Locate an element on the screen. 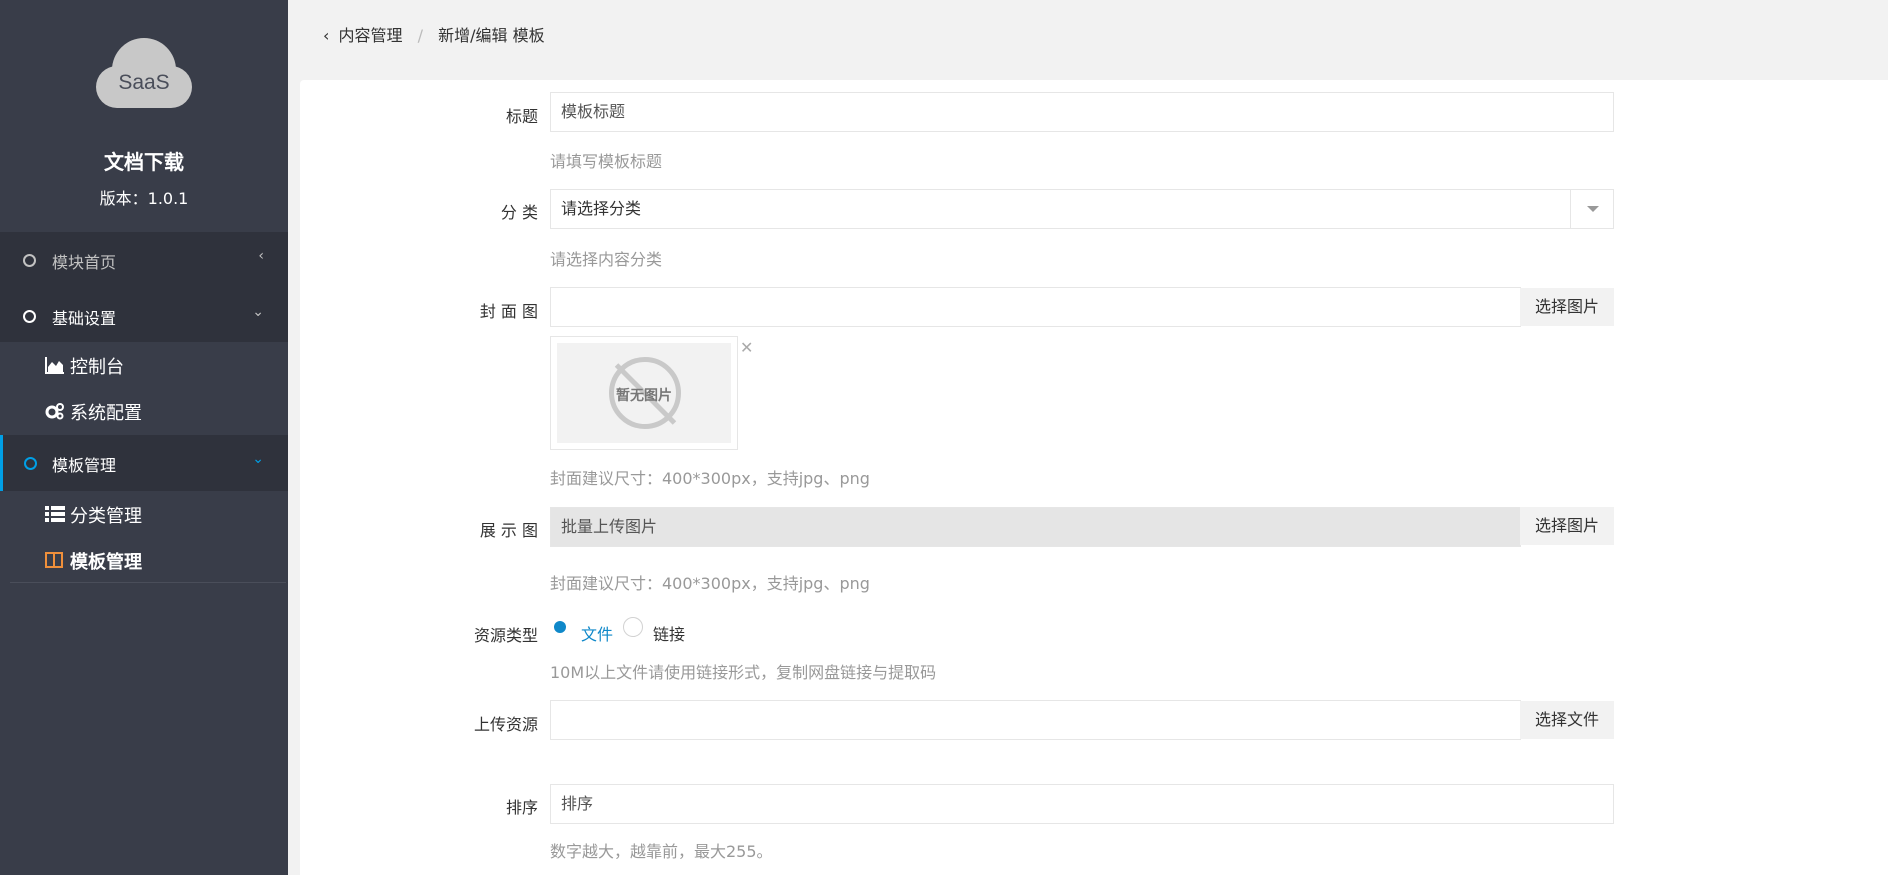  gallery-select-image-button: 选择图片 is located at coordinates (1567, 526).